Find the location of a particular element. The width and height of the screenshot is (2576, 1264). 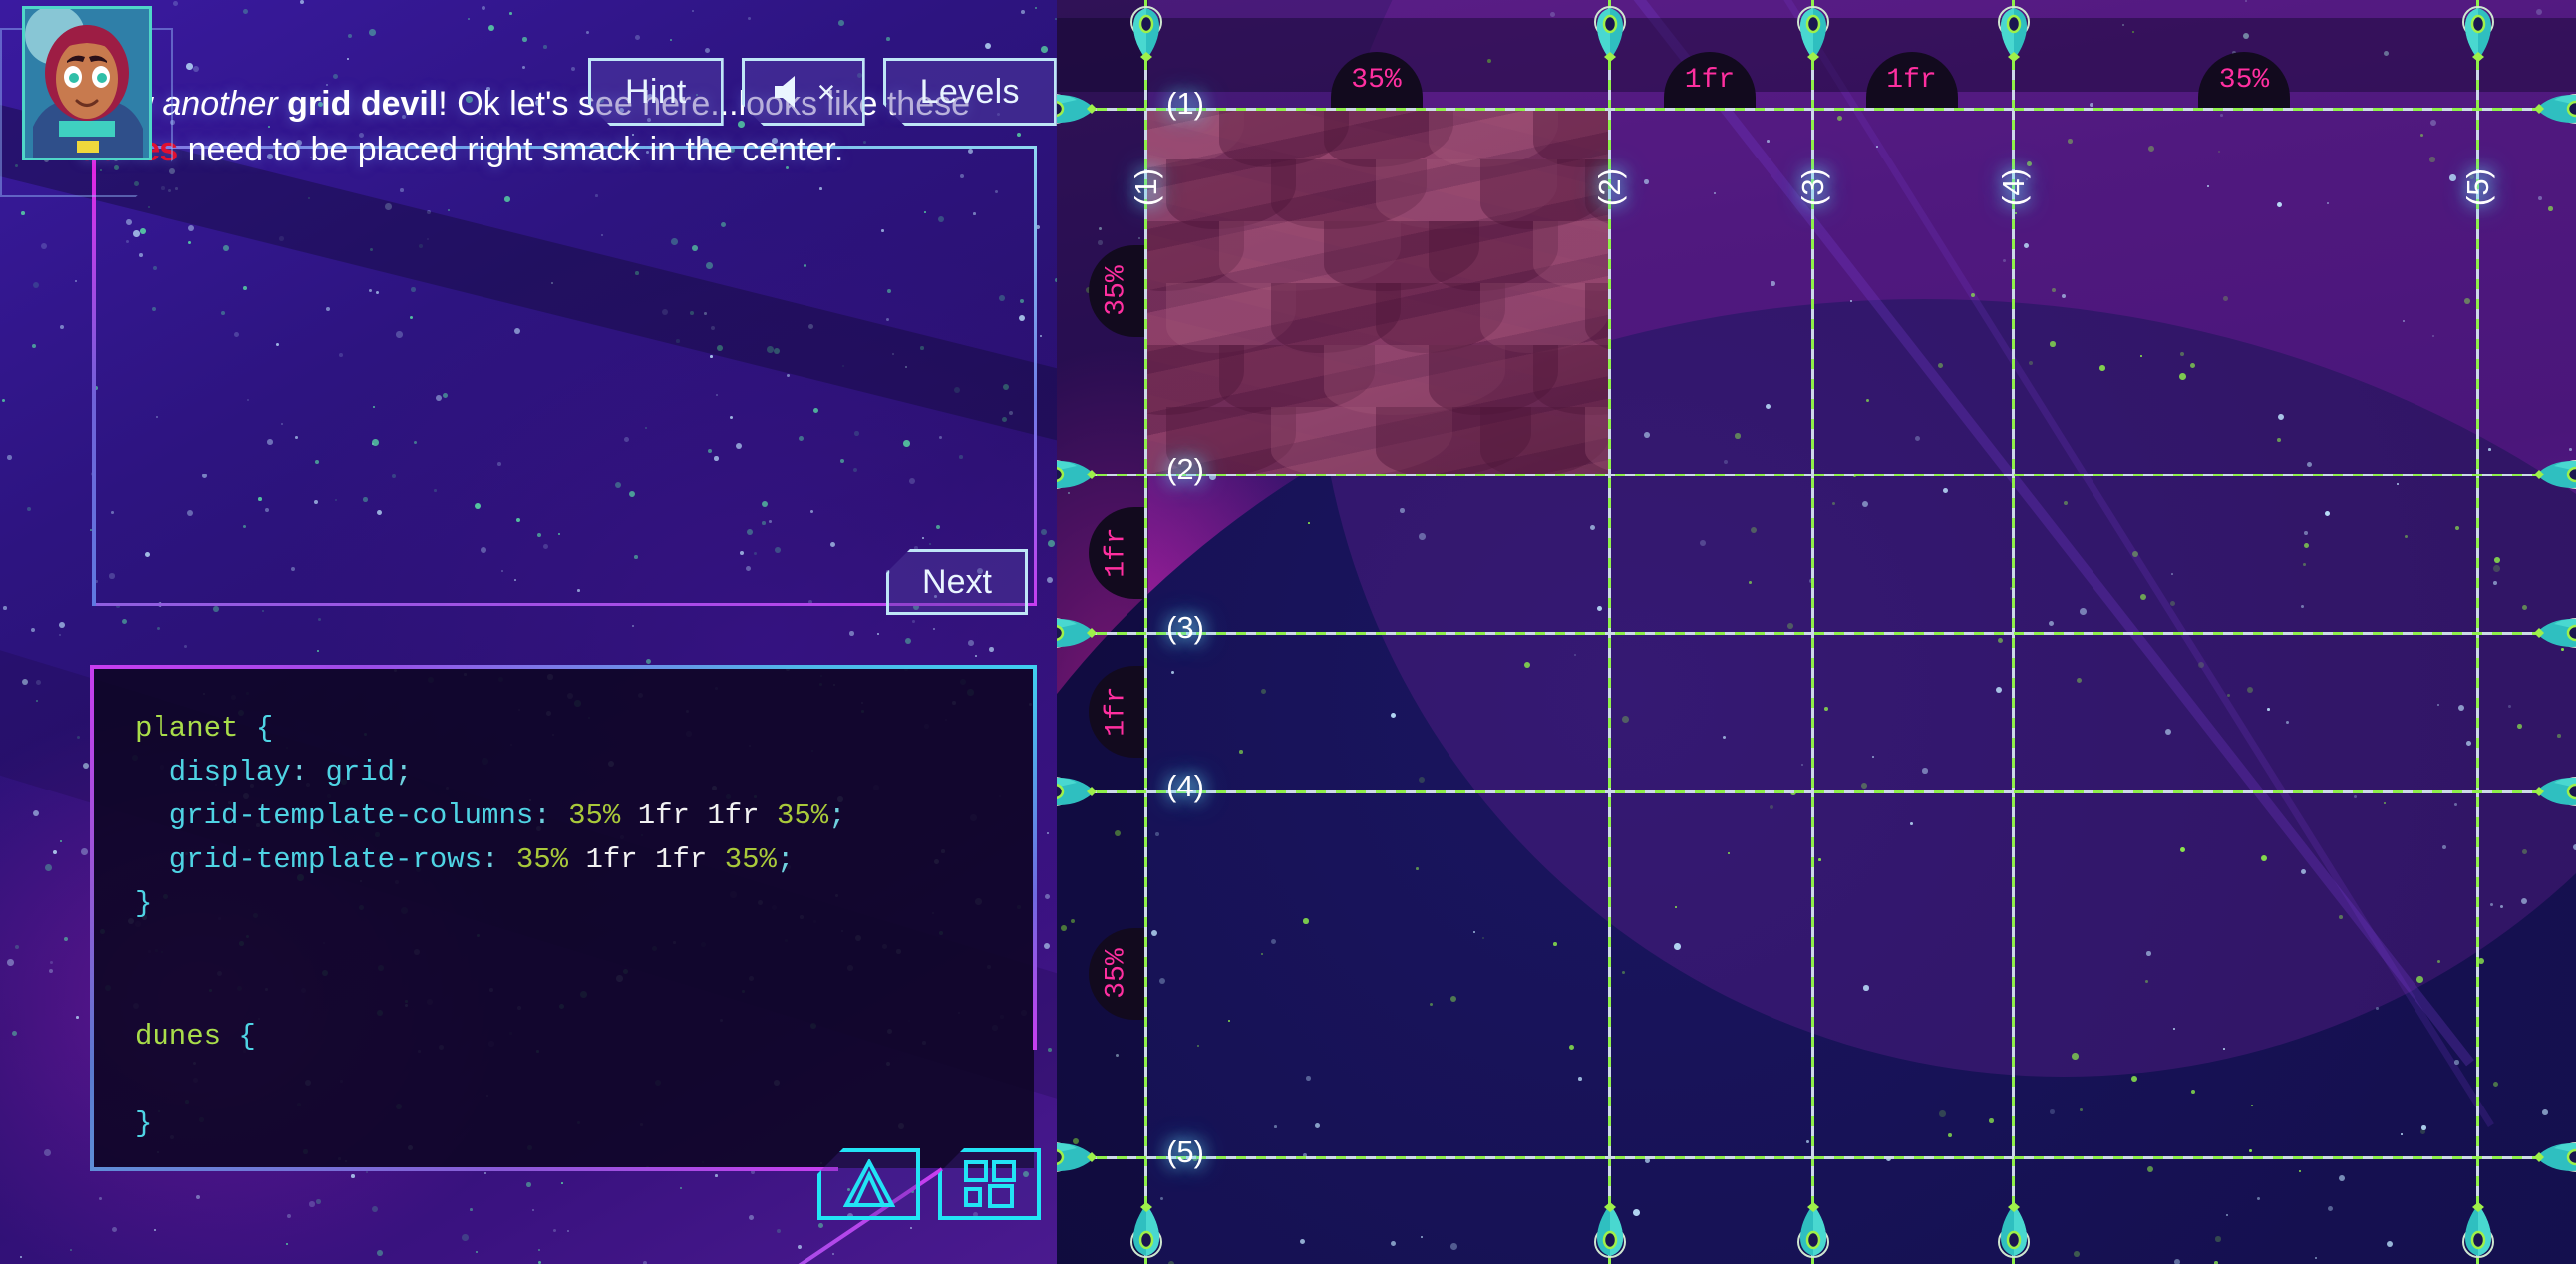

next-button: Next is located at coordinates (957, 582).